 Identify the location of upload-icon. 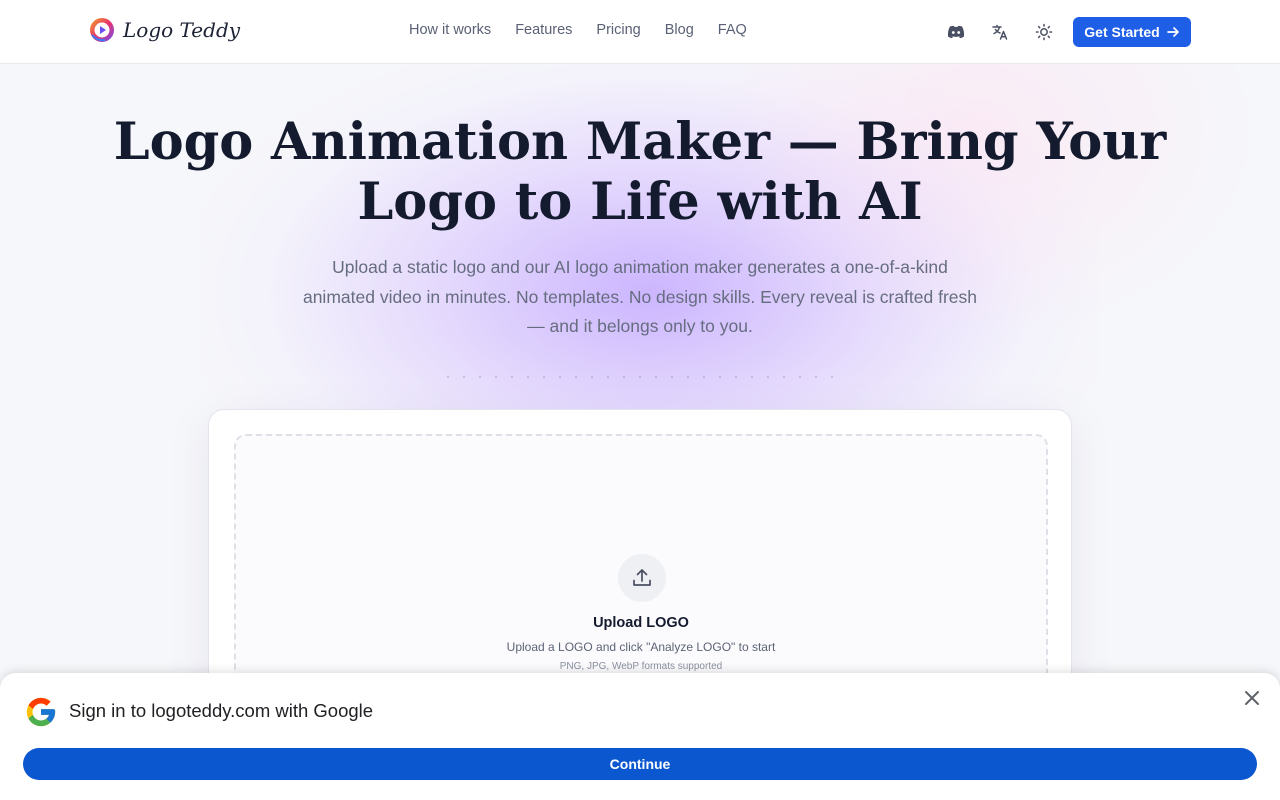
(642, 577).